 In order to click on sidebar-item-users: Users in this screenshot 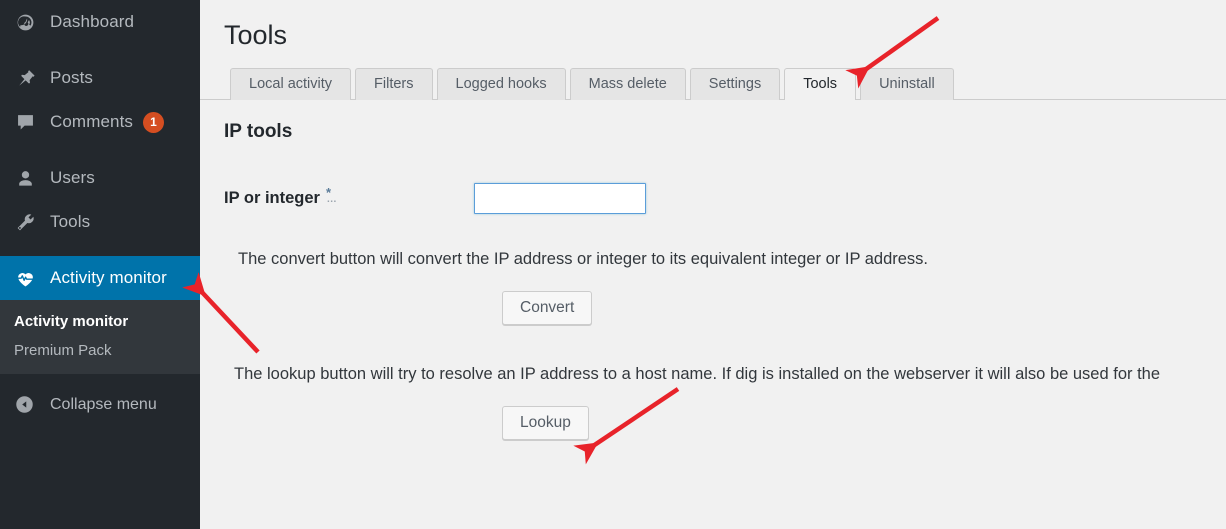, I will do `click(100, 178)`.